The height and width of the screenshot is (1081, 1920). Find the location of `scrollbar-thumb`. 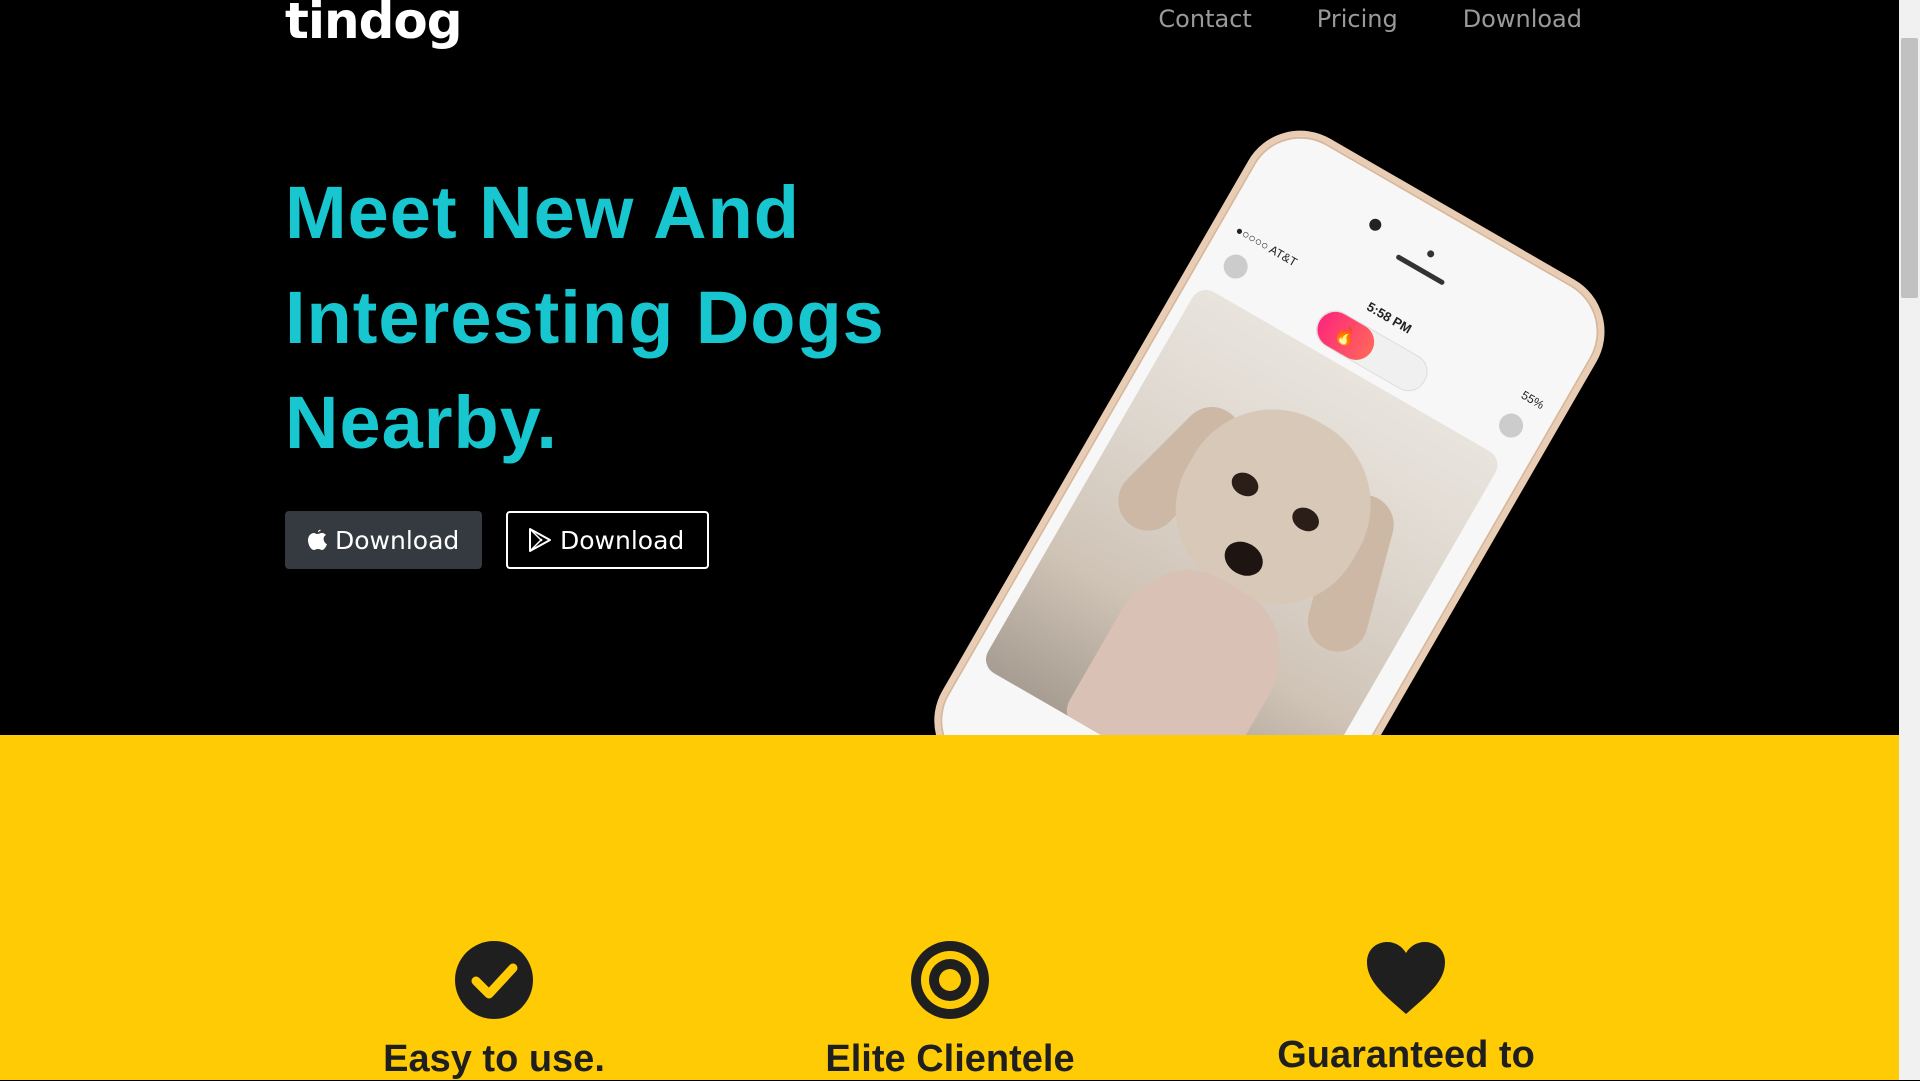

scrollbar-thumb is located at coordinates (1909, 168).